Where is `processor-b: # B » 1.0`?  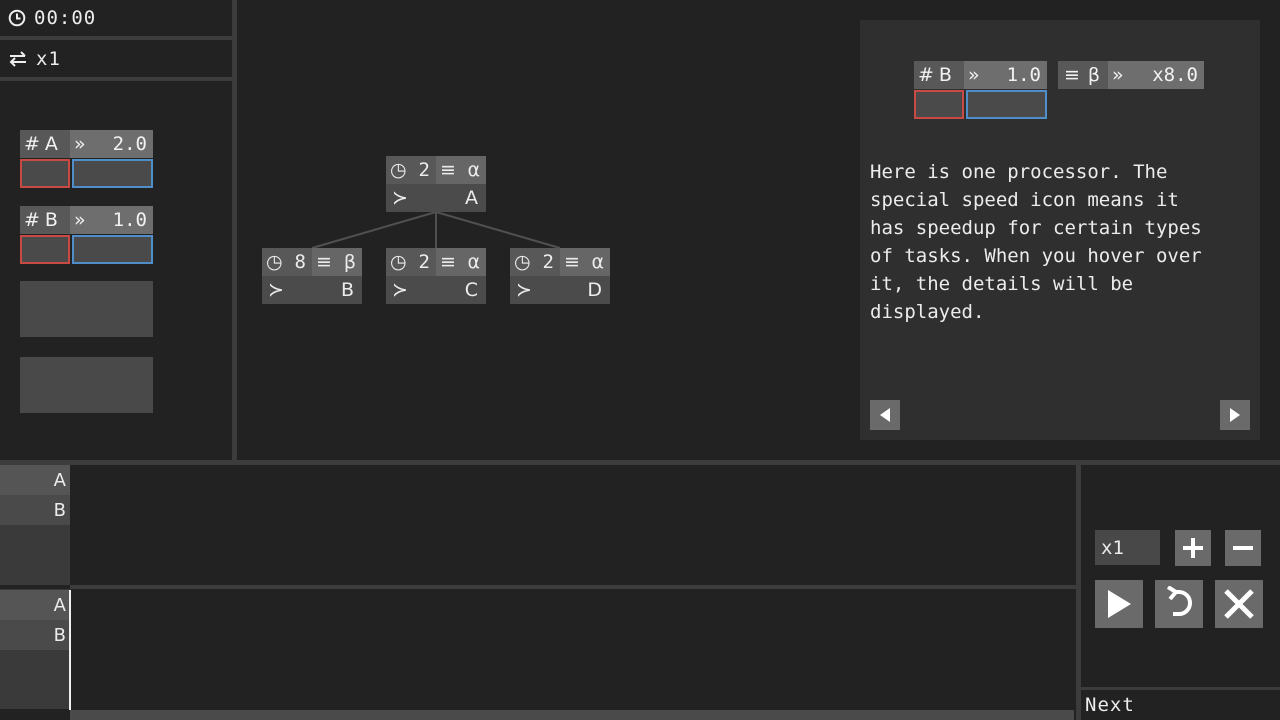
processor-b: # B » 1.0 is located at coordinates (86, 235).